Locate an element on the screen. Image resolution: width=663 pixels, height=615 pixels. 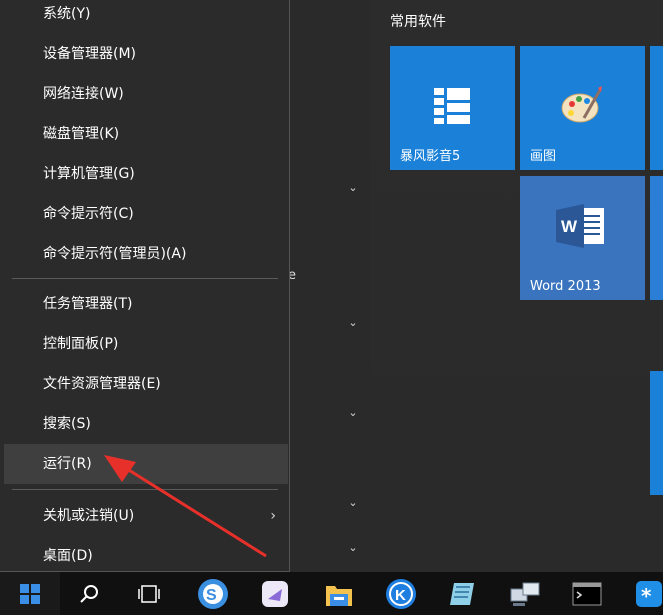
app-star-icon: * is located at coordinates (649, 594).